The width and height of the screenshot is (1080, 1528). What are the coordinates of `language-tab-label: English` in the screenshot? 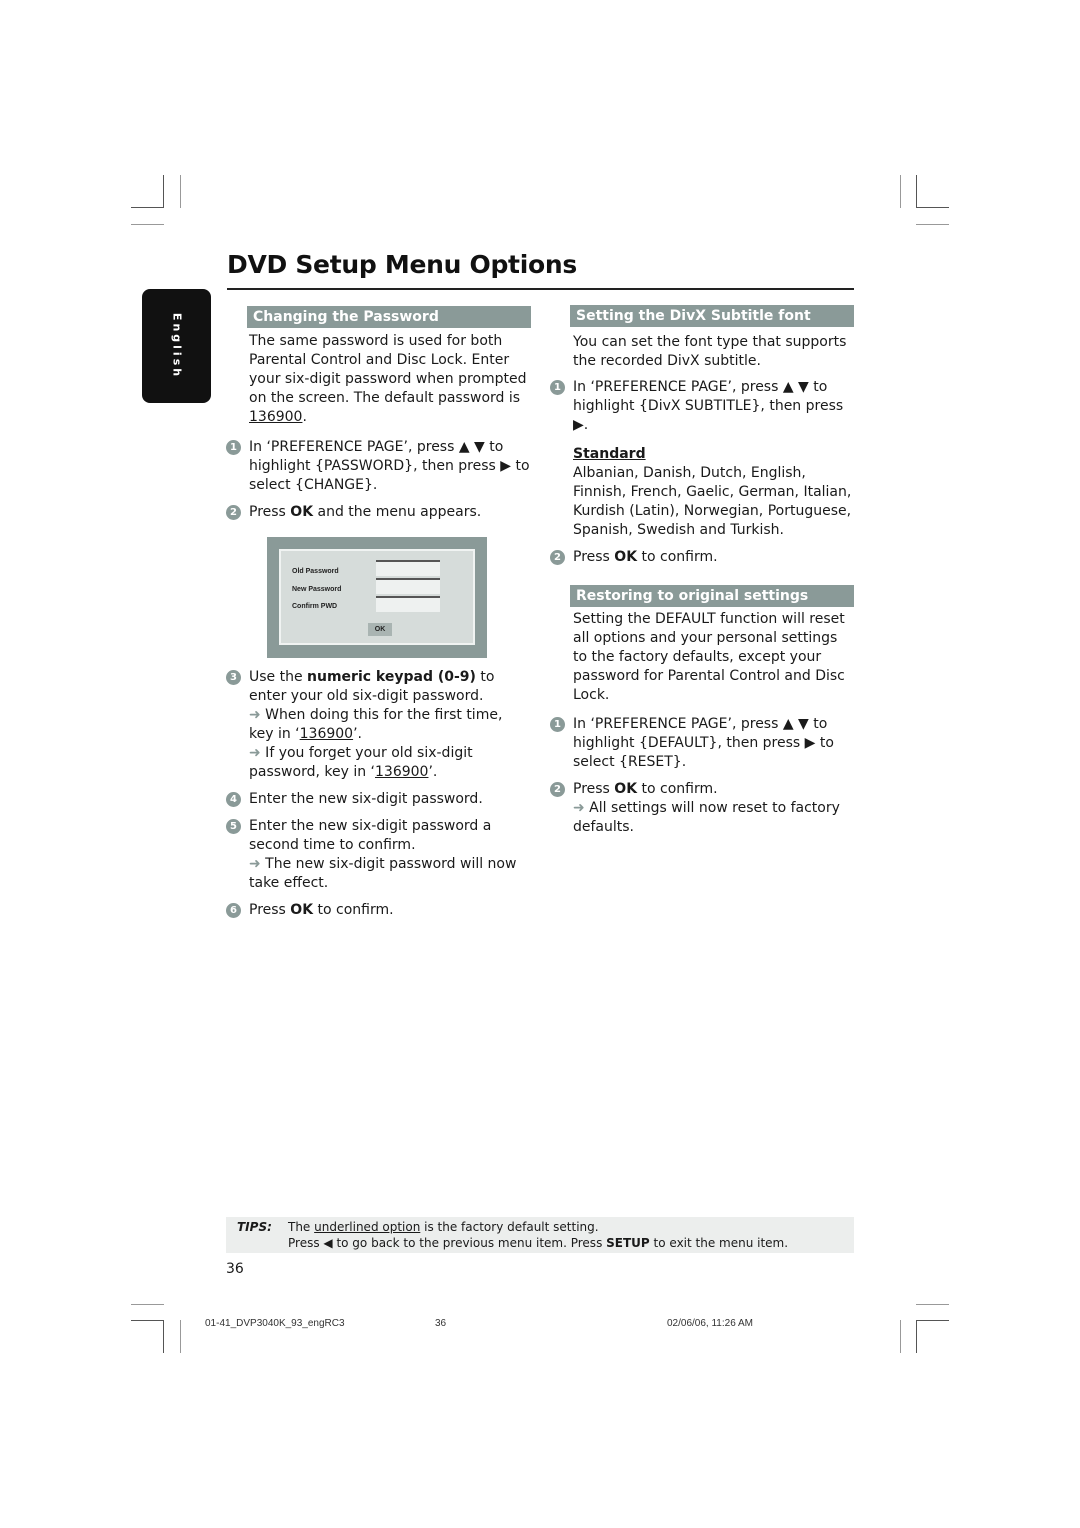 It's located at (176, 346).